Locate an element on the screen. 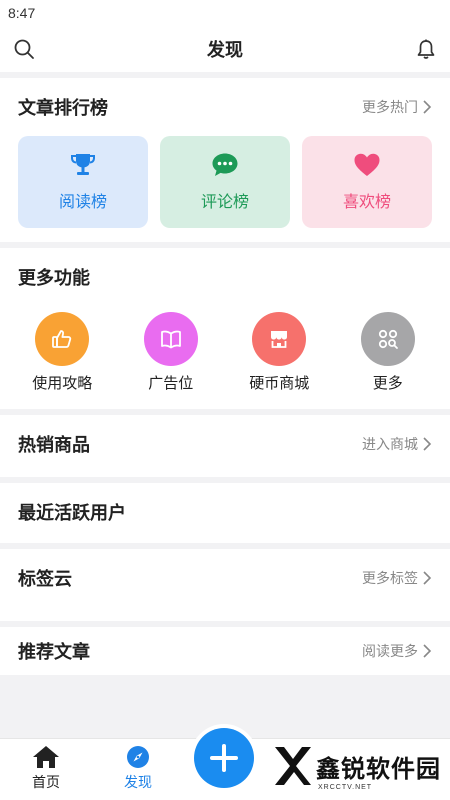  recommended-section: 推荐文章 阅读更多 is located at coordinates (225, 651).